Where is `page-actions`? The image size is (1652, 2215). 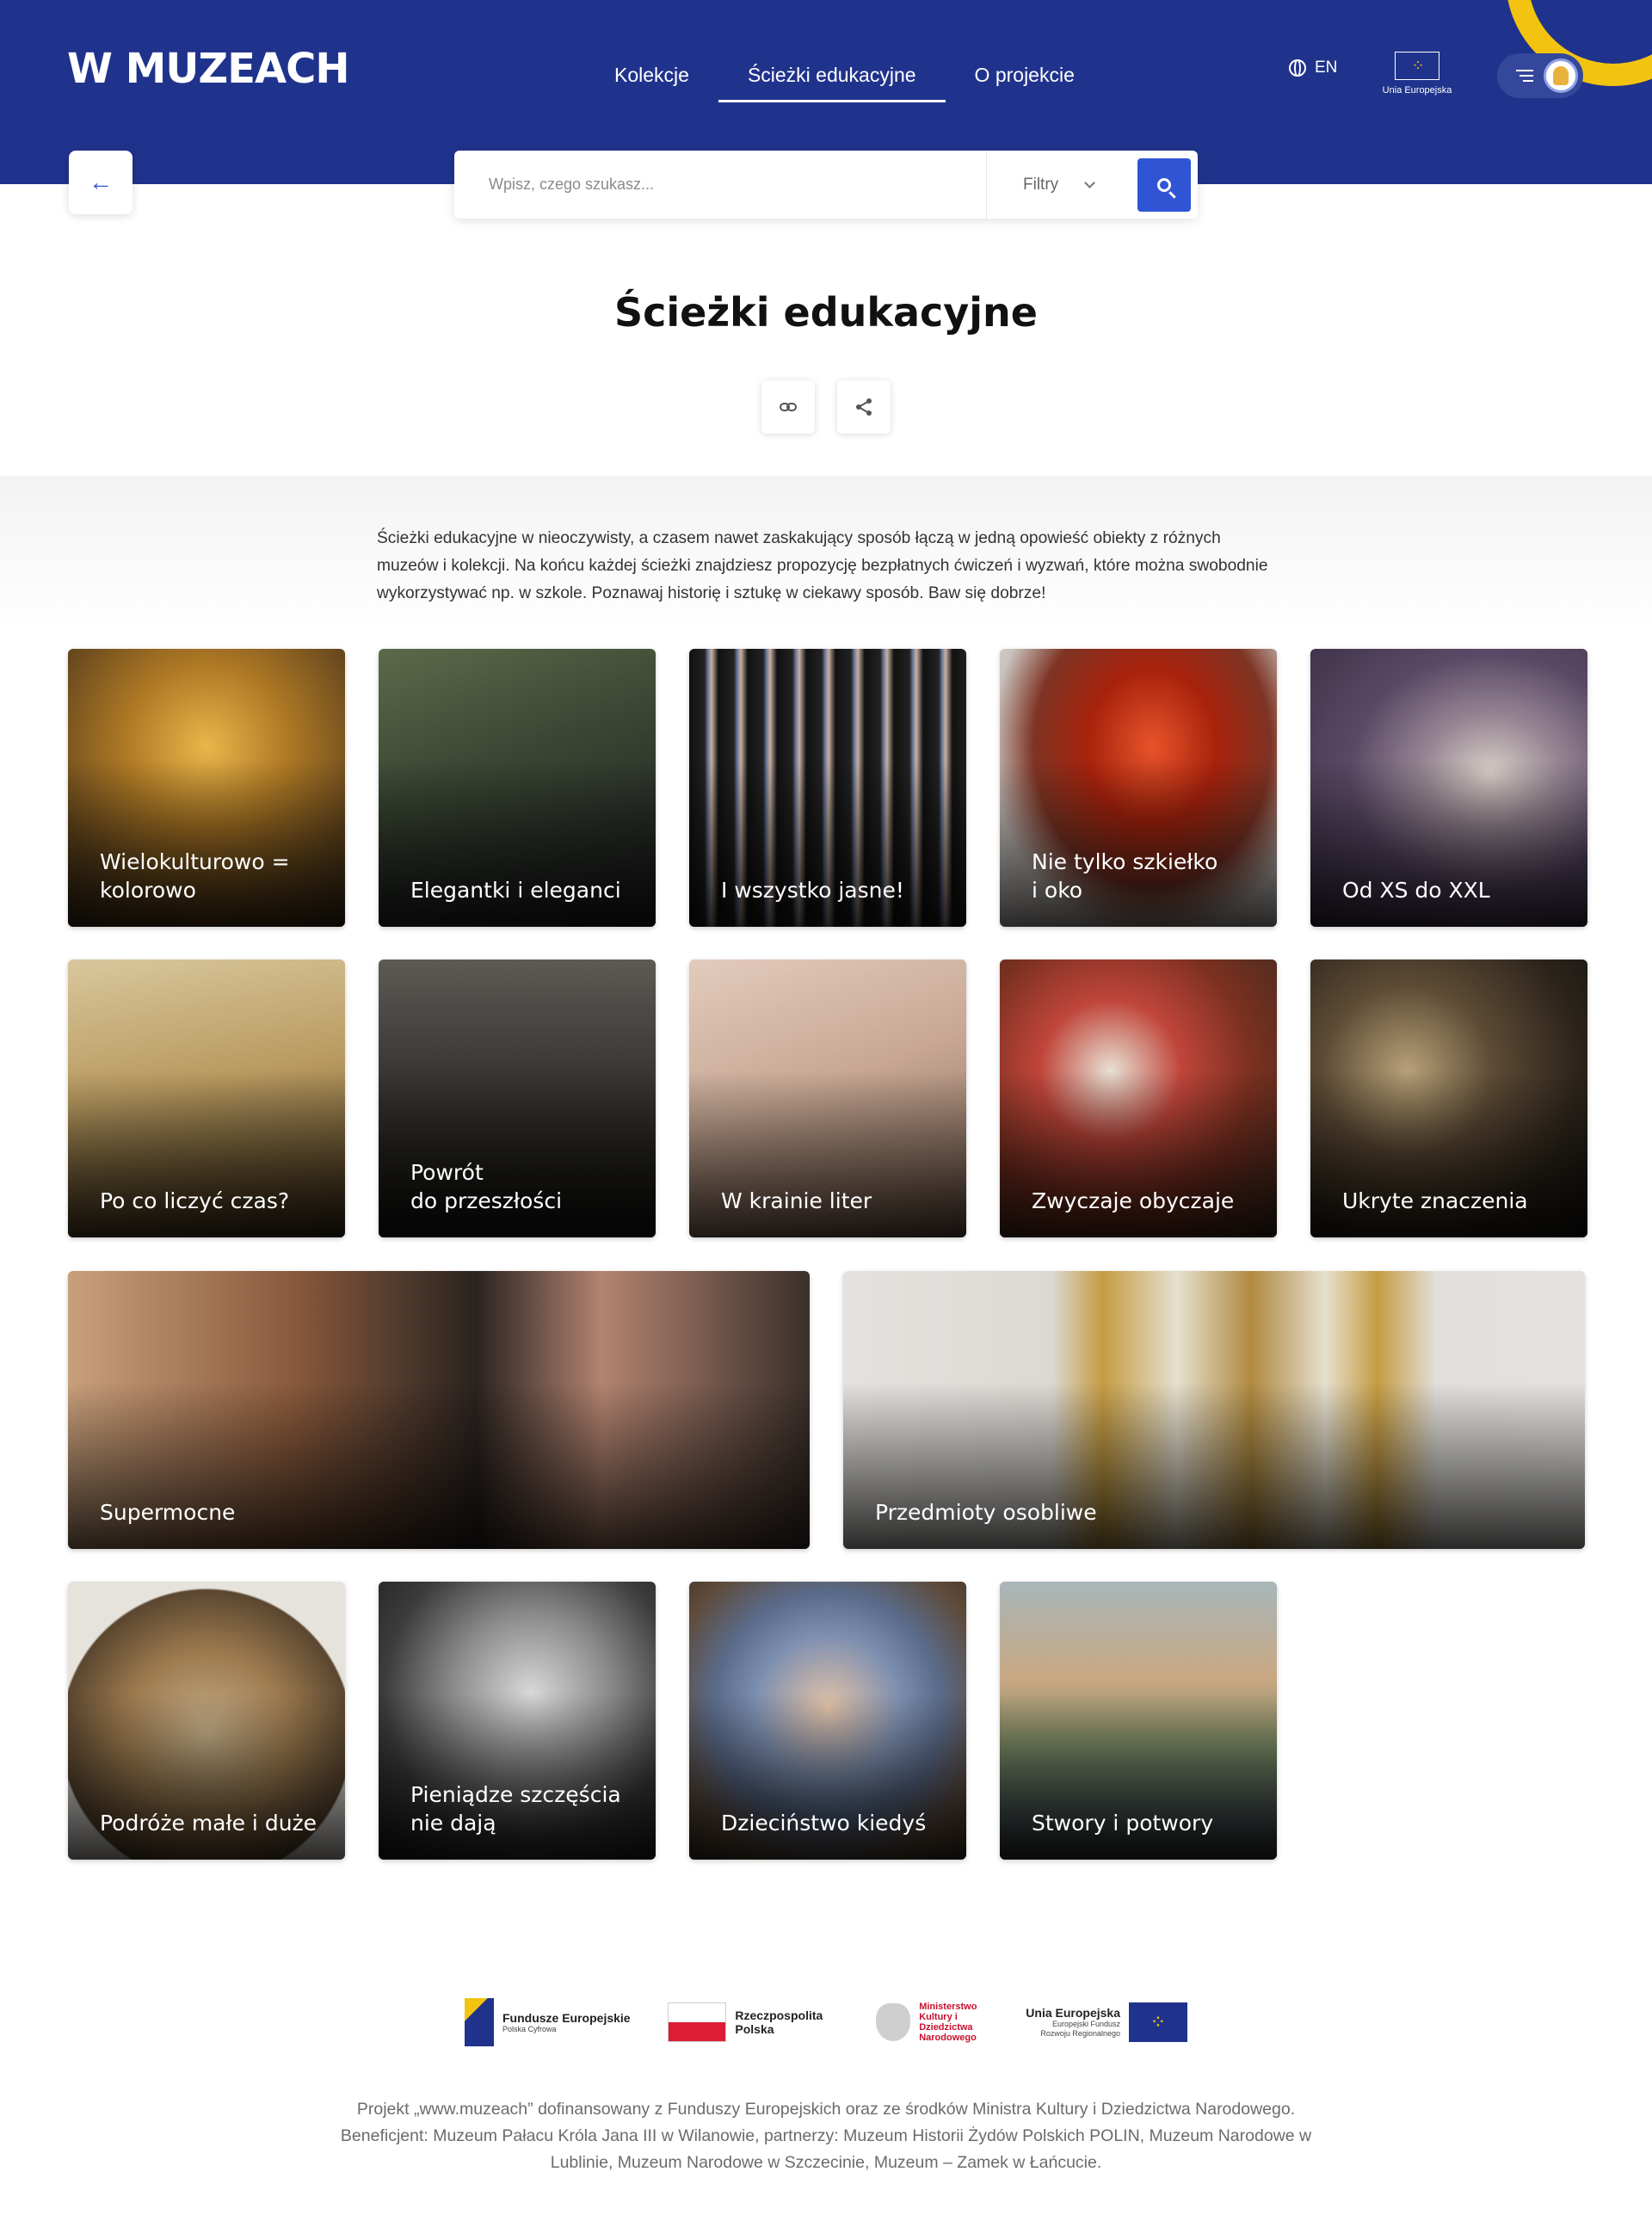 page-actions is located at coordinates (826, 407).